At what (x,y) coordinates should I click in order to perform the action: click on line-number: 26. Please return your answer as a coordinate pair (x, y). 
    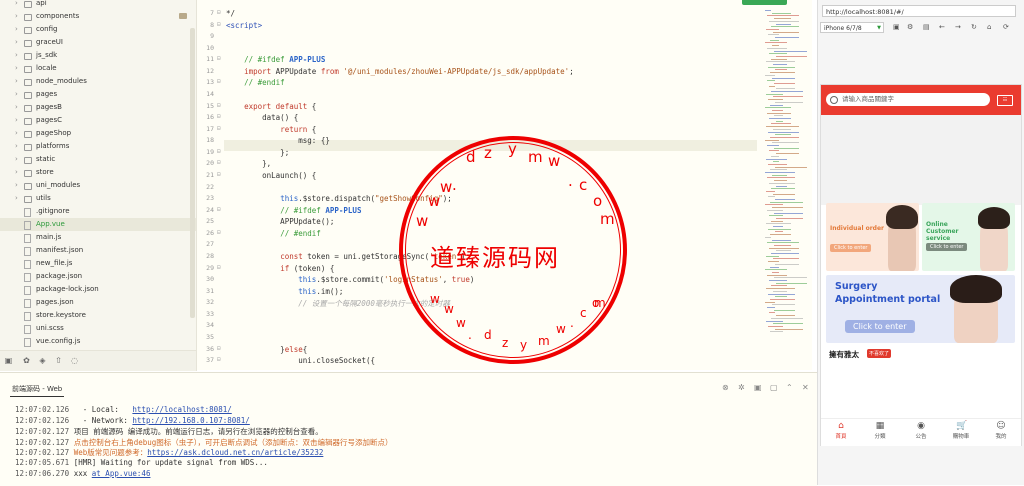
    Looking at the image, I should click on (205, 233).